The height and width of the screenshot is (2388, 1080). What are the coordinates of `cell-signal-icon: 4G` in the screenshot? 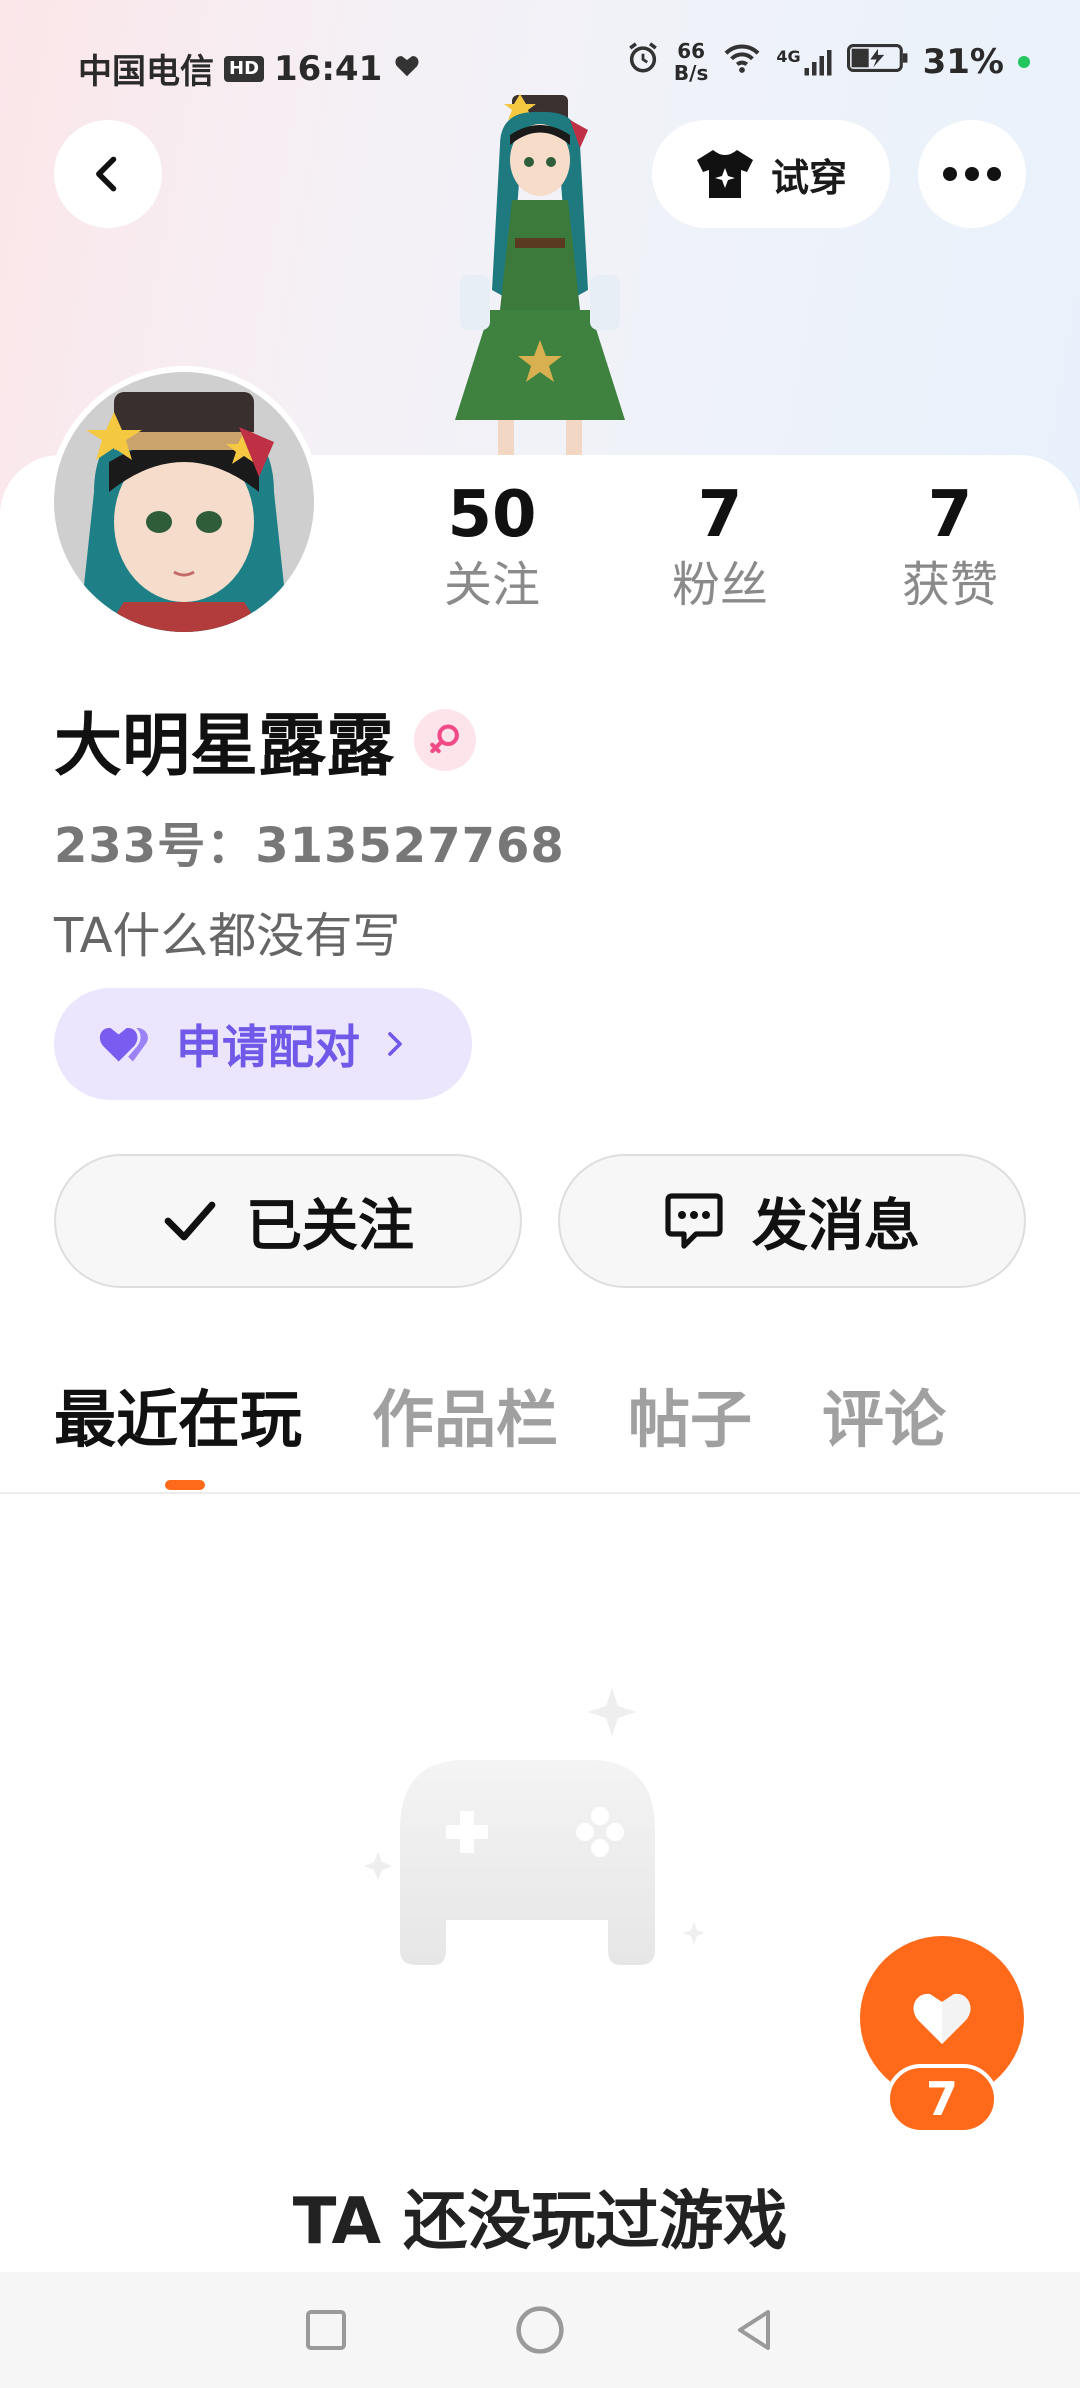 It's located at (804, 62).